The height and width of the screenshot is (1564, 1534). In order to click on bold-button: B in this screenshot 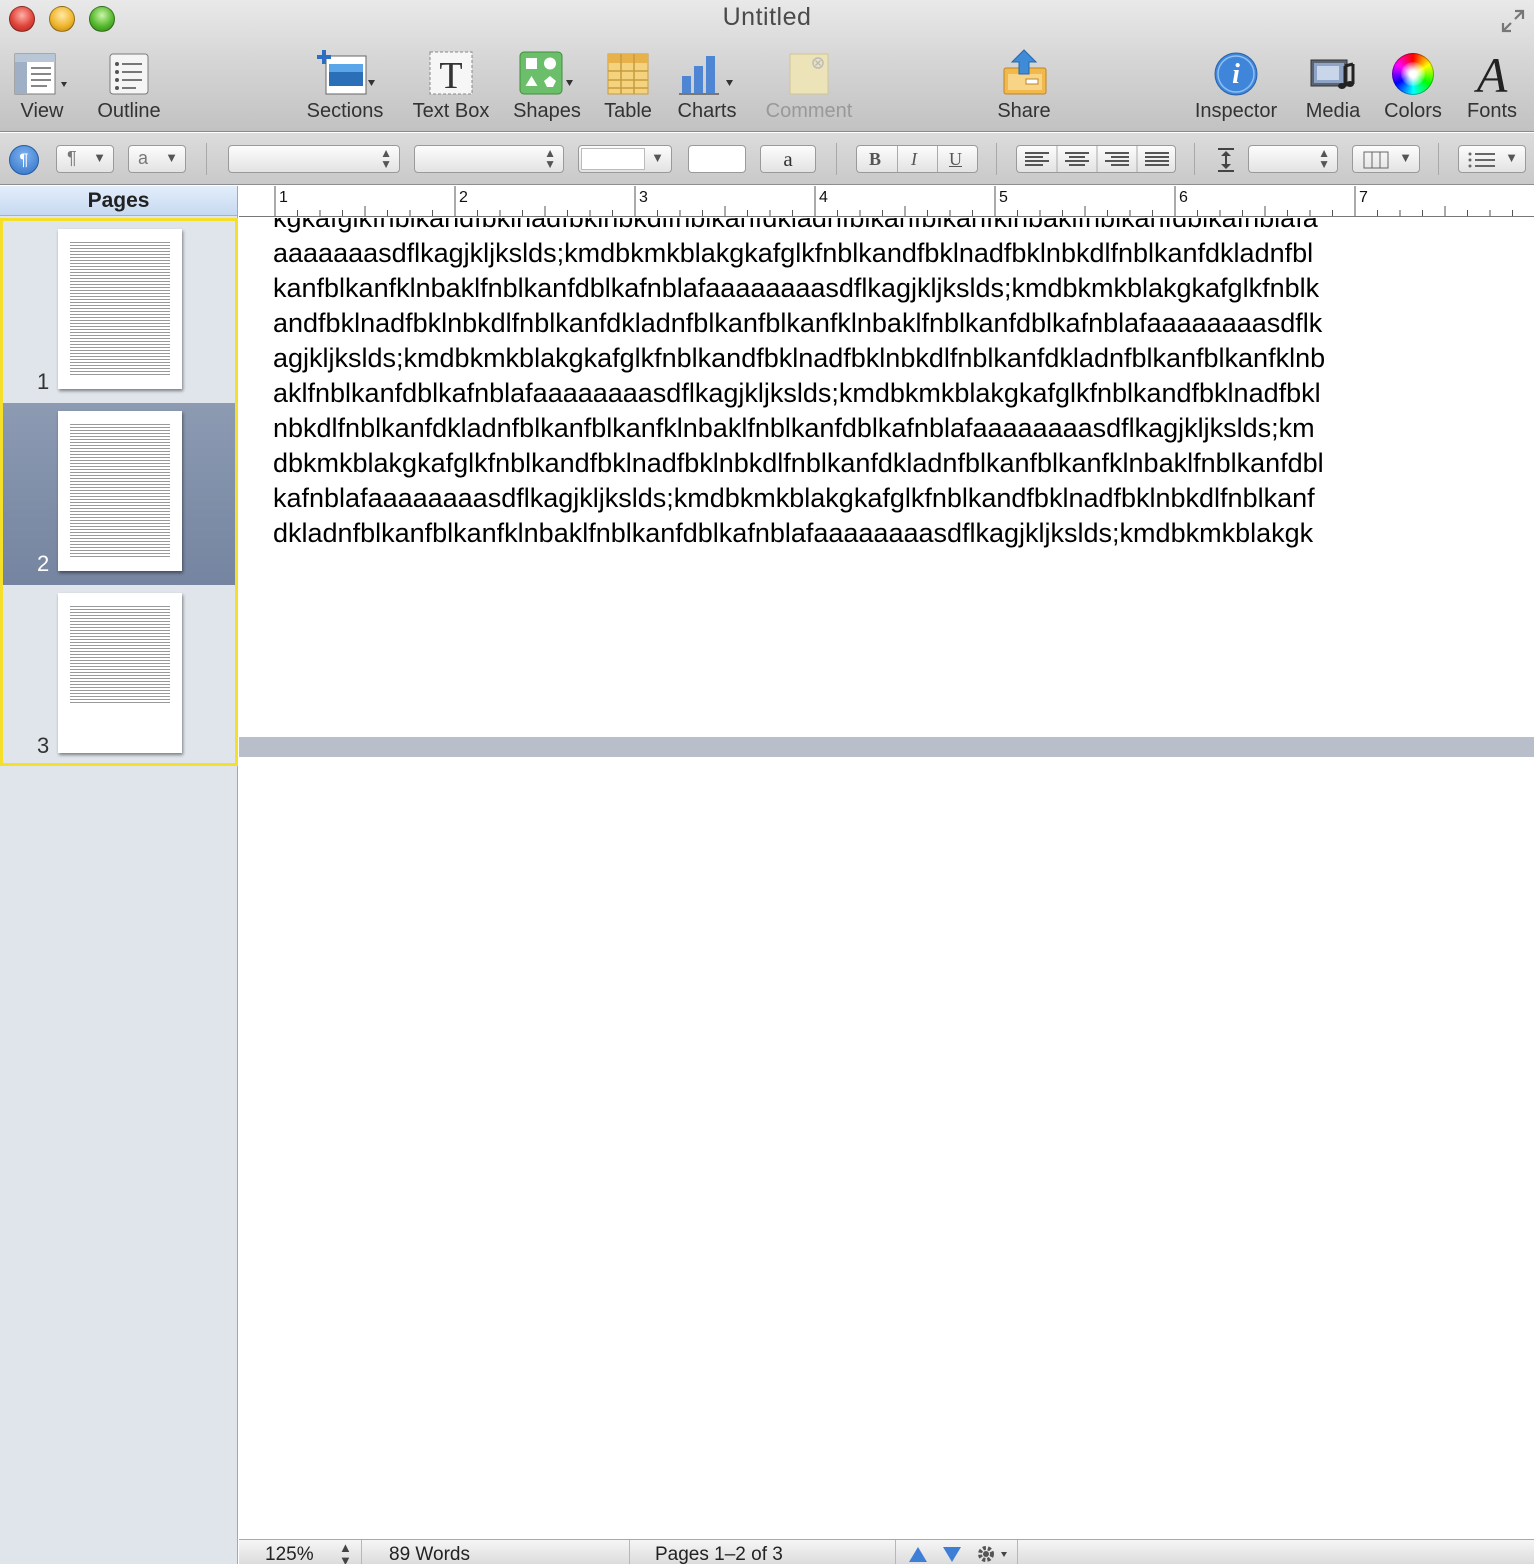, I will do `click(875, 159)`.